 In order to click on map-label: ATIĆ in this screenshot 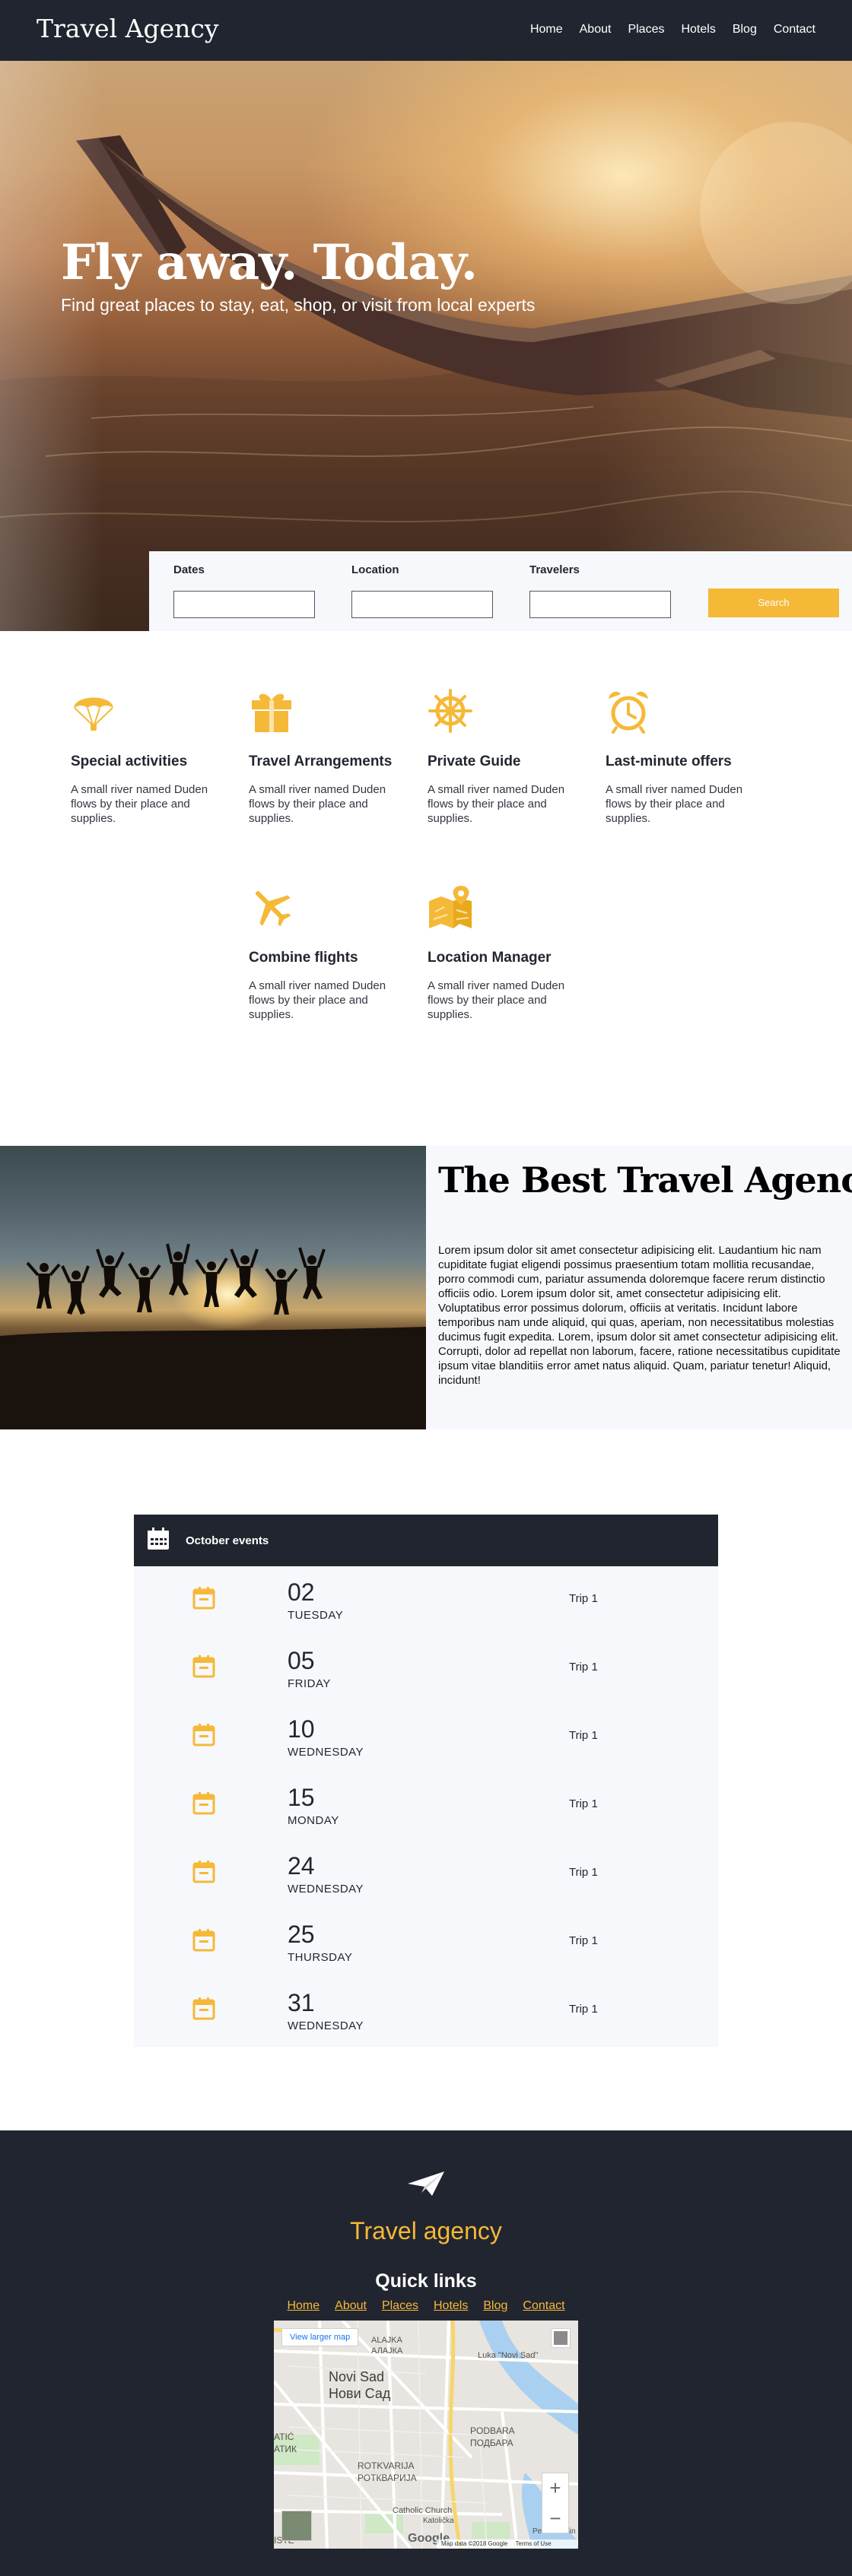, I will do `click(284, 2437)`.